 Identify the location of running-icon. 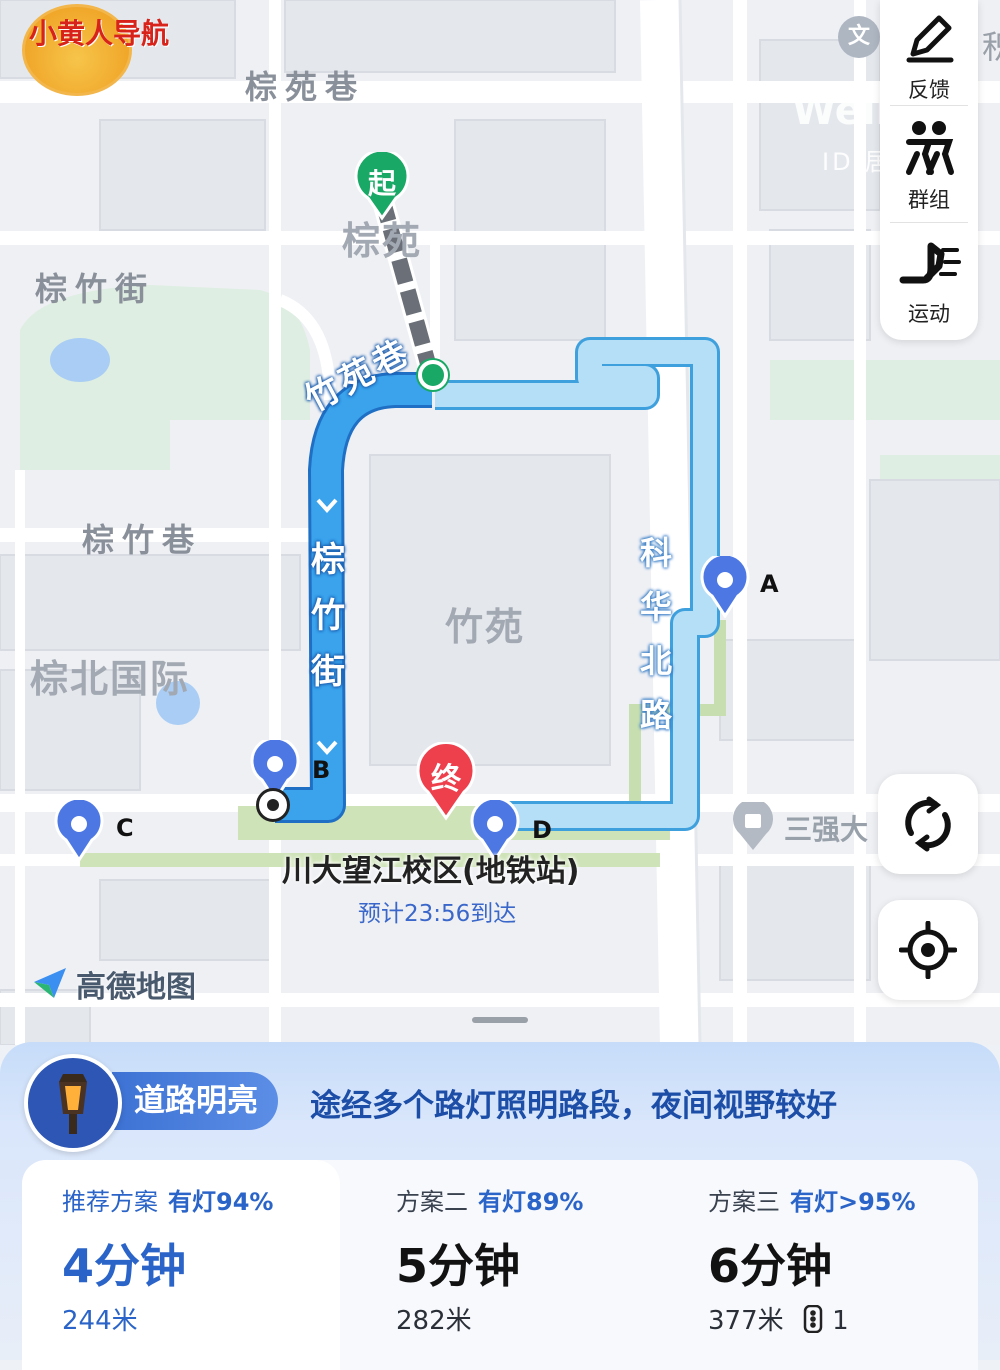
(930, 263).